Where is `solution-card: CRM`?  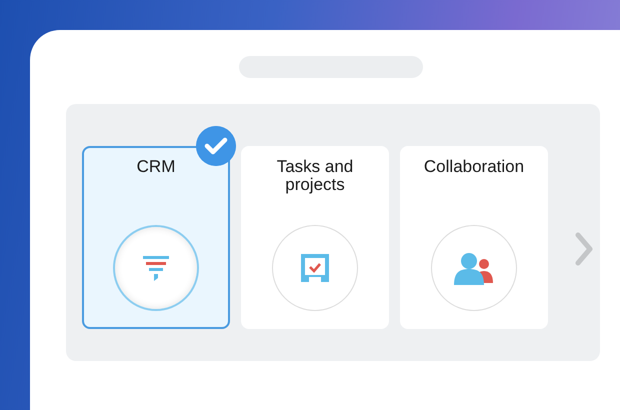
solution-card: CRM is located at coordinates (156, 237).